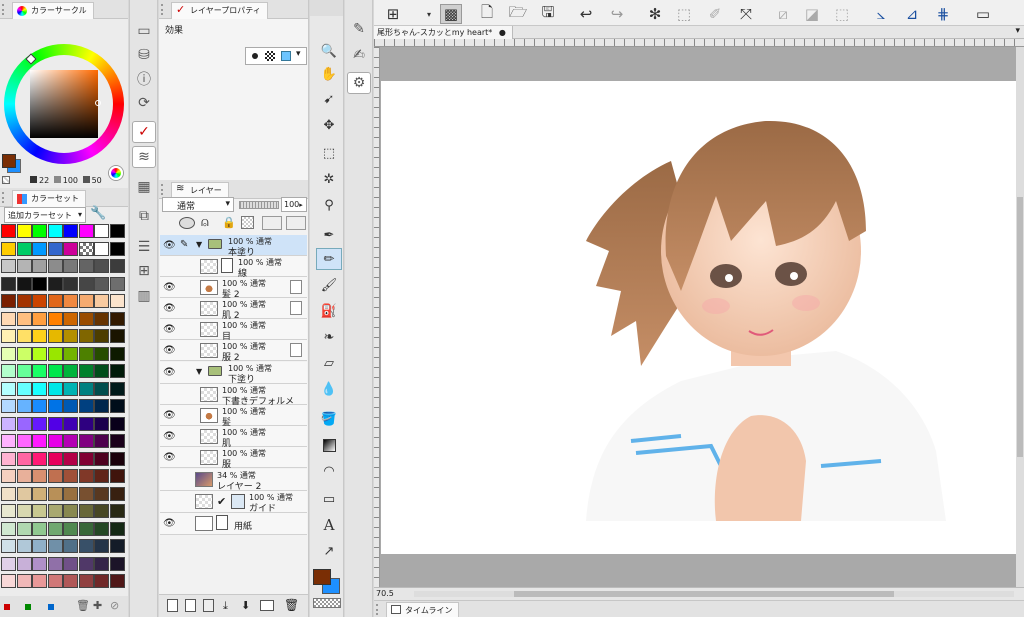 This screenshot has width=1024, height=617. Describe the element at coordinates (116, 173) in the screenshot. I see `color-mode-toggle-icon` at that location.